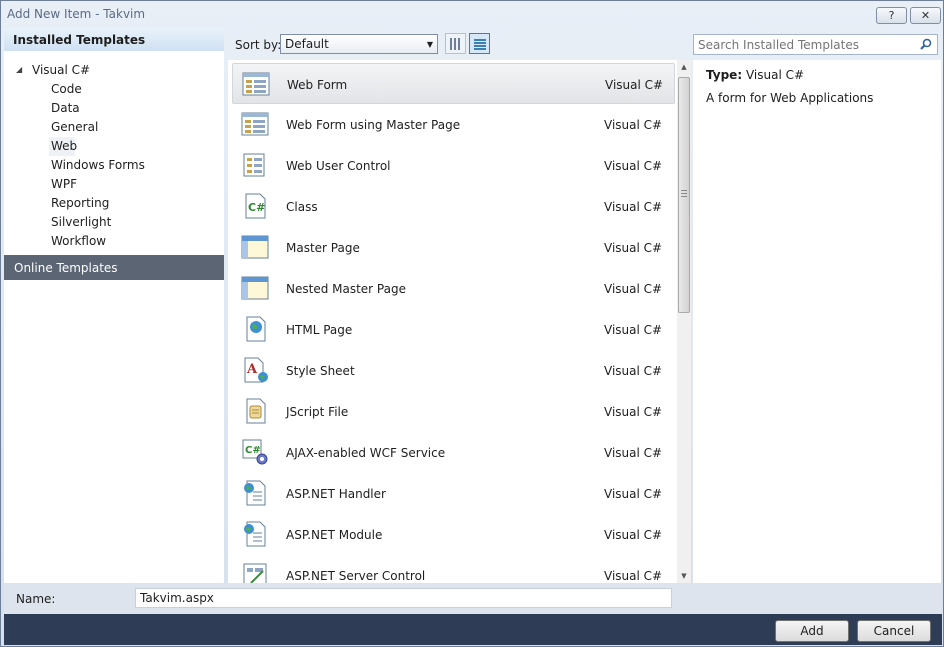 The height and width of the screenshot is (647, 944). What do you see at coordinates (775, 75) in the screenshot?
I see `type-value: Visual C#` at bounding box center [775, 75].